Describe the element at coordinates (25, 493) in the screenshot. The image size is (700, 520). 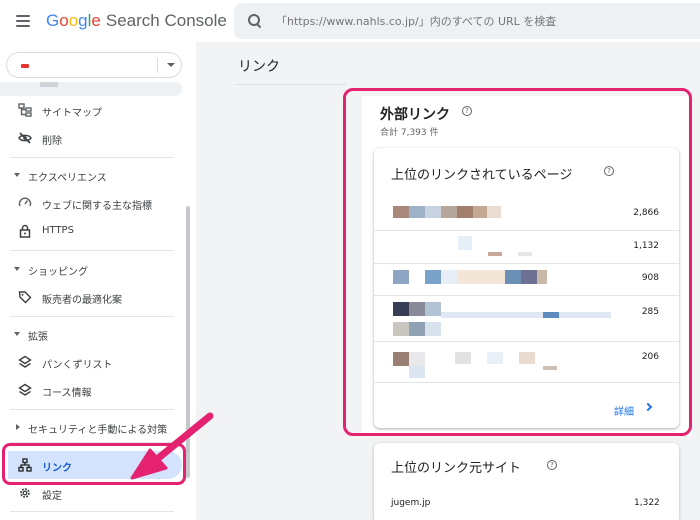
I see `gear-icon` at that location.